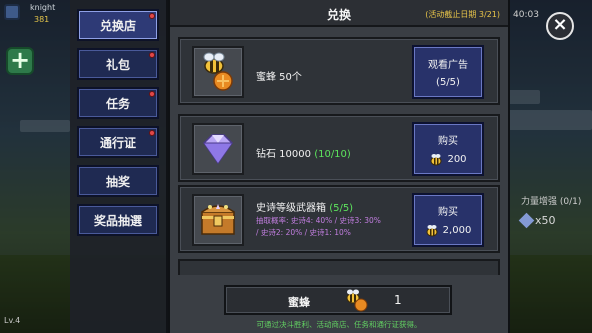 The height and width of the screenshot is (333, 592). I want to click on hud-timer: 40:03, so click(526, 15).